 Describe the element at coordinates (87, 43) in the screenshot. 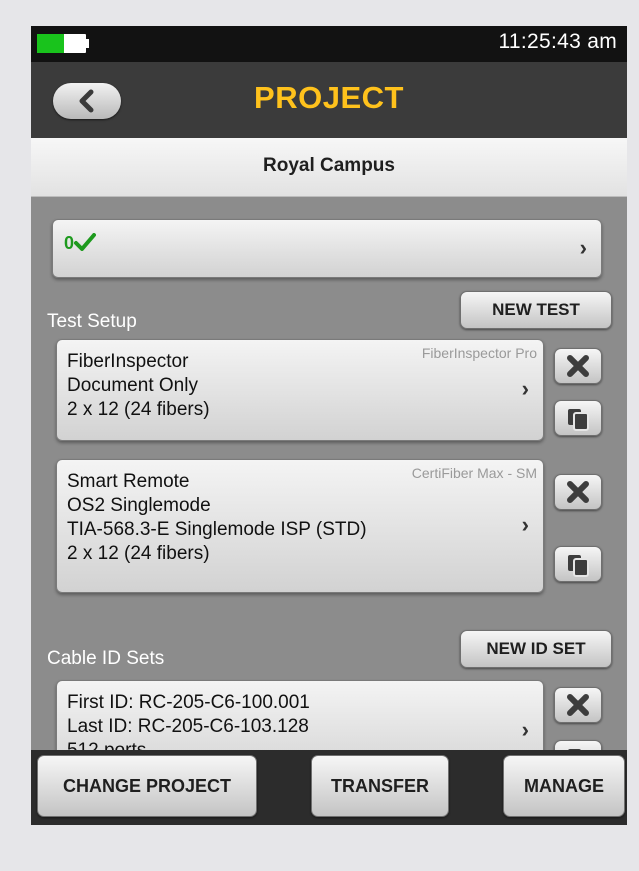

I see `battery-tip` at that location.